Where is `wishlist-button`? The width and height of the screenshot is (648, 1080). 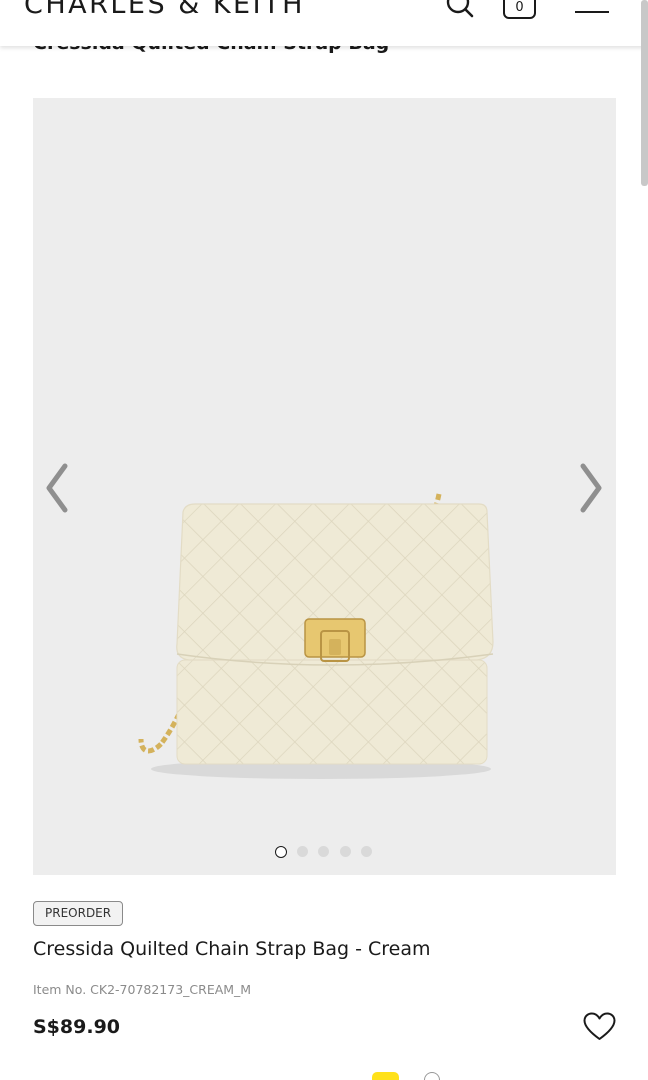
wishlist-button is located at coordinates (599, 1027).